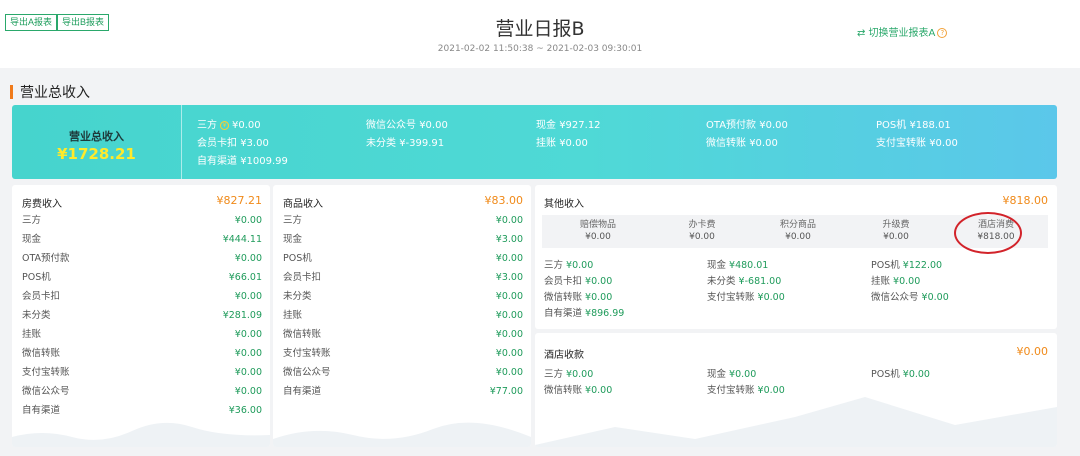  What do you see at coordinates (142, 315) in the screenshot?
I see `table-row: 未分类 ¥281.09` at bounding box center [142, 315].